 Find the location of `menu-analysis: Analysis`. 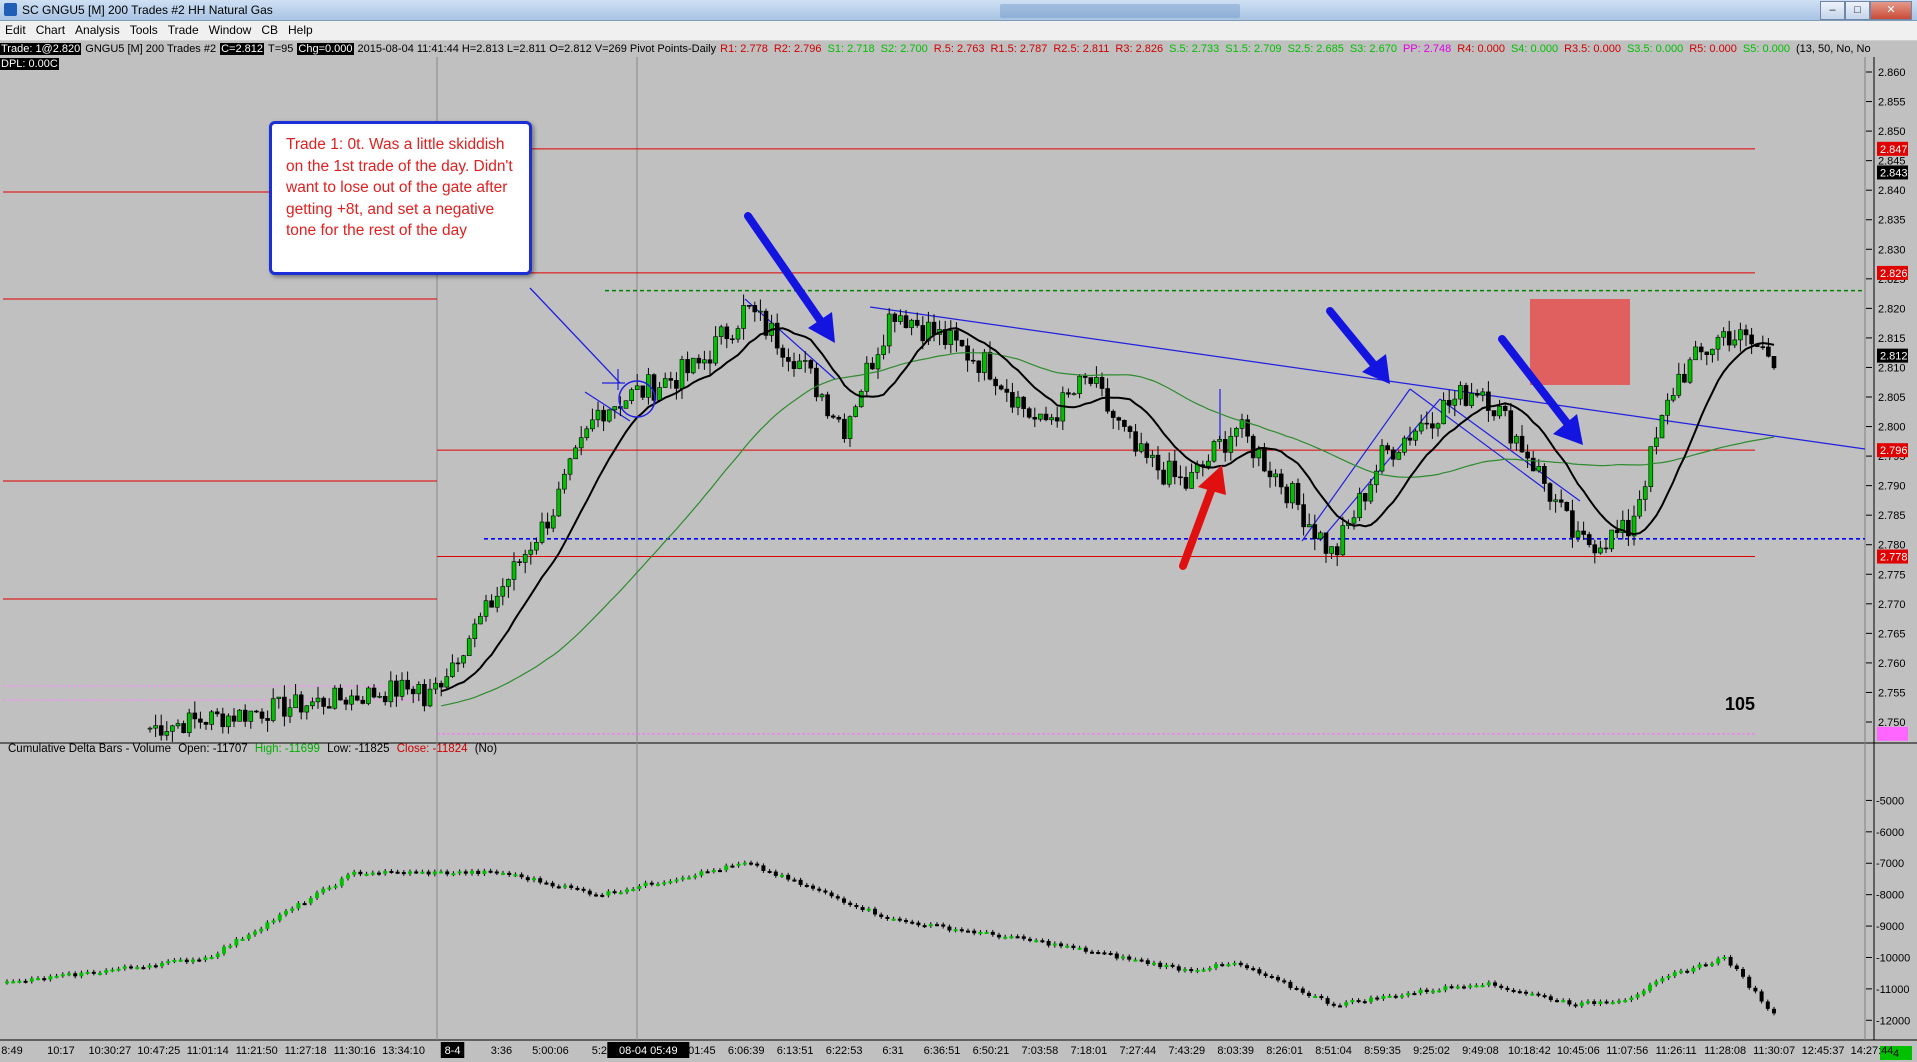

menu-analysis: Analysis is located at coordinates (97, 30).